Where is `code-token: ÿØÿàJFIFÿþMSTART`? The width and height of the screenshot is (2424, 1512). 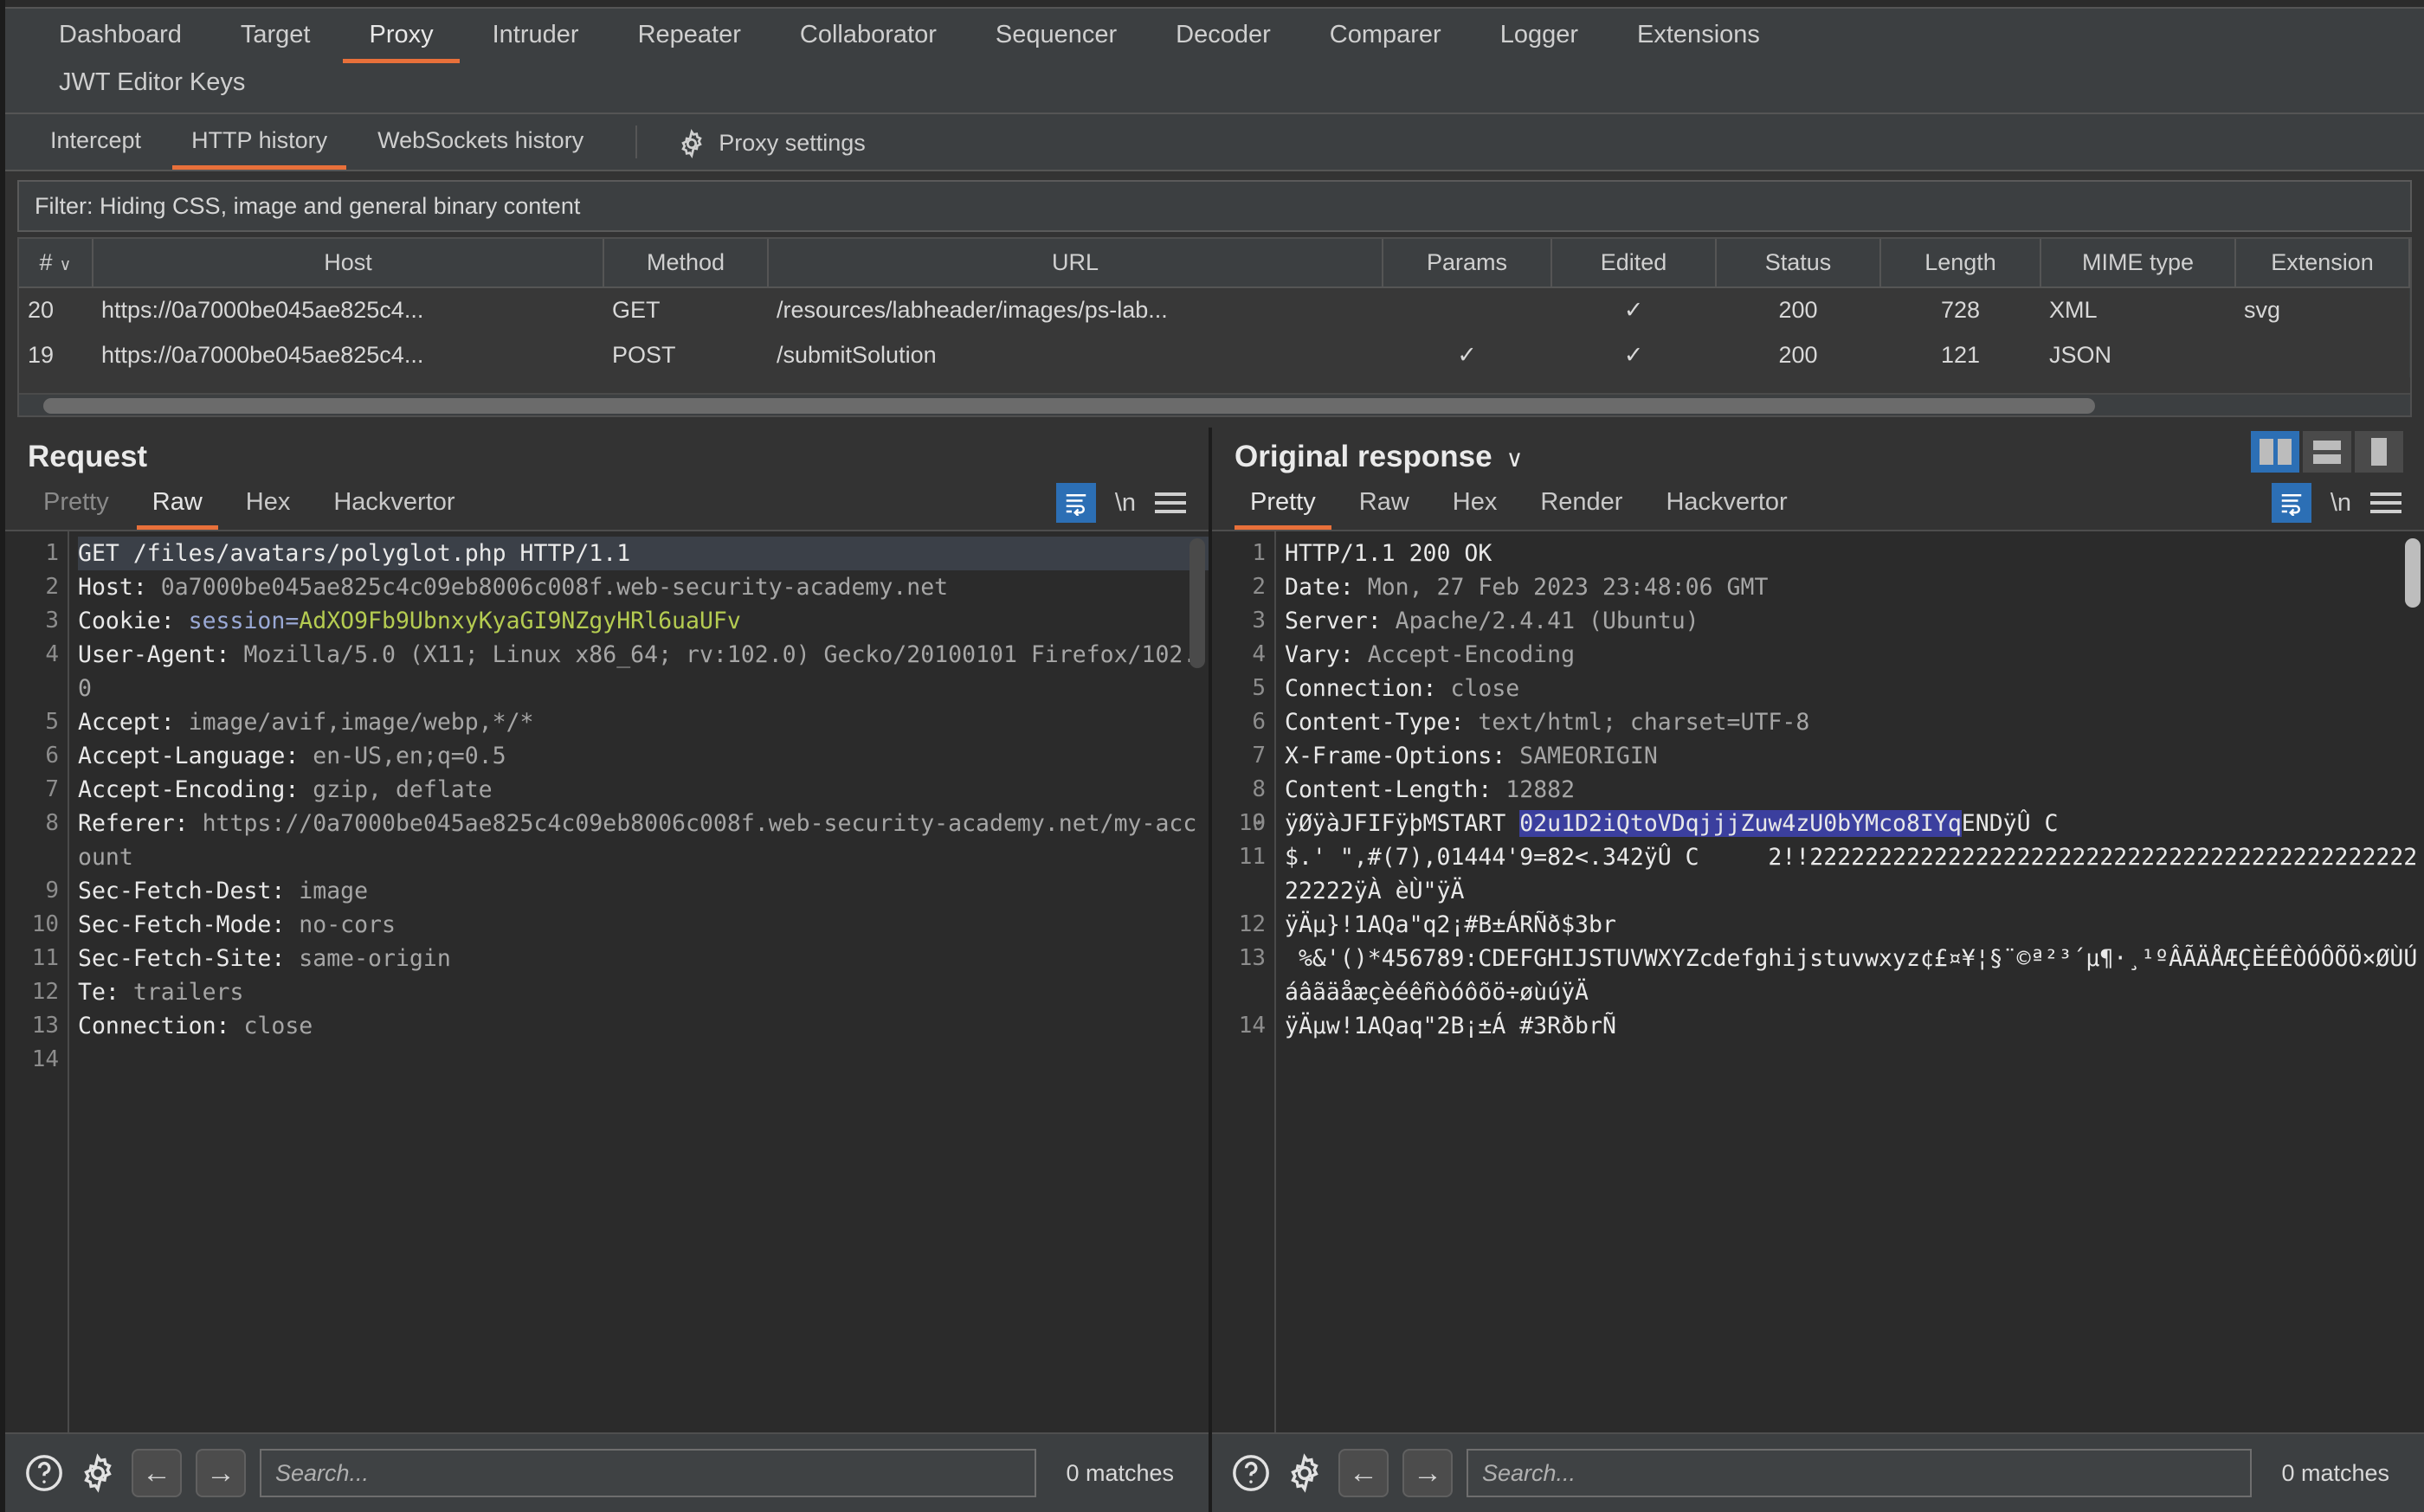
code-token: ÿØÿàJFIFÿþMSTART is located at coordinates (1402, 823).